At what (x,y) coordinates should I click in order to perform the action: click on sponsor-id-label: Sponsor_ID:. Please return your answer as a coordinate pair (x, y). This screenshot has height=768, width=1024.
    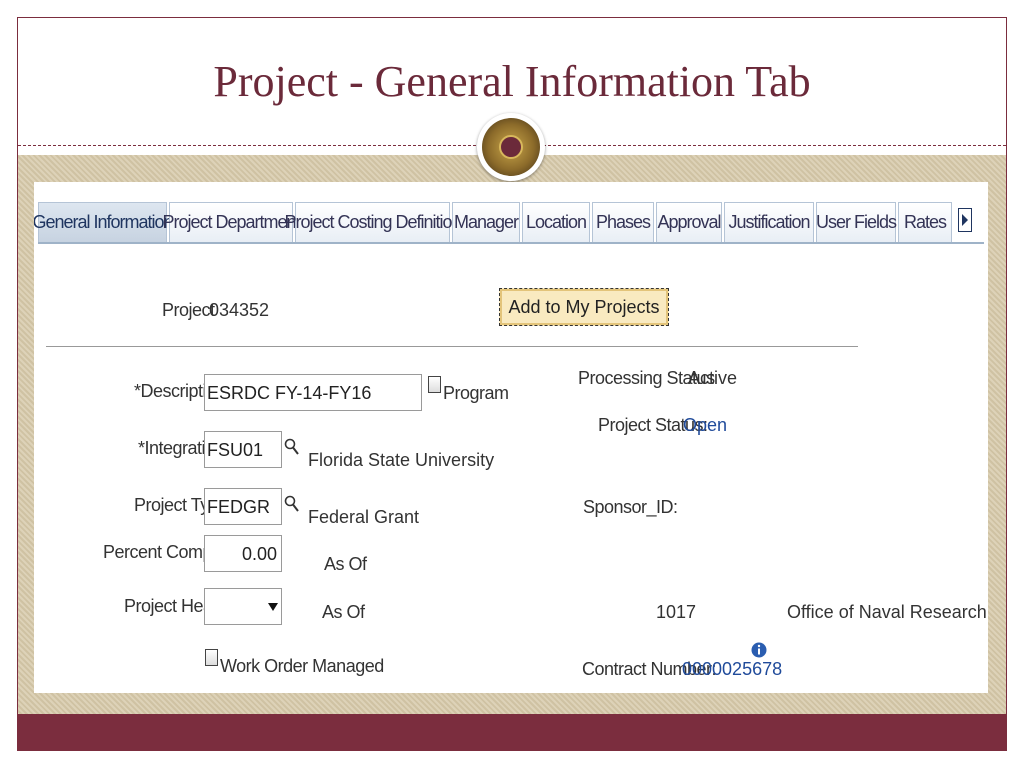
    Looking at the image, I should click on (630, 507).